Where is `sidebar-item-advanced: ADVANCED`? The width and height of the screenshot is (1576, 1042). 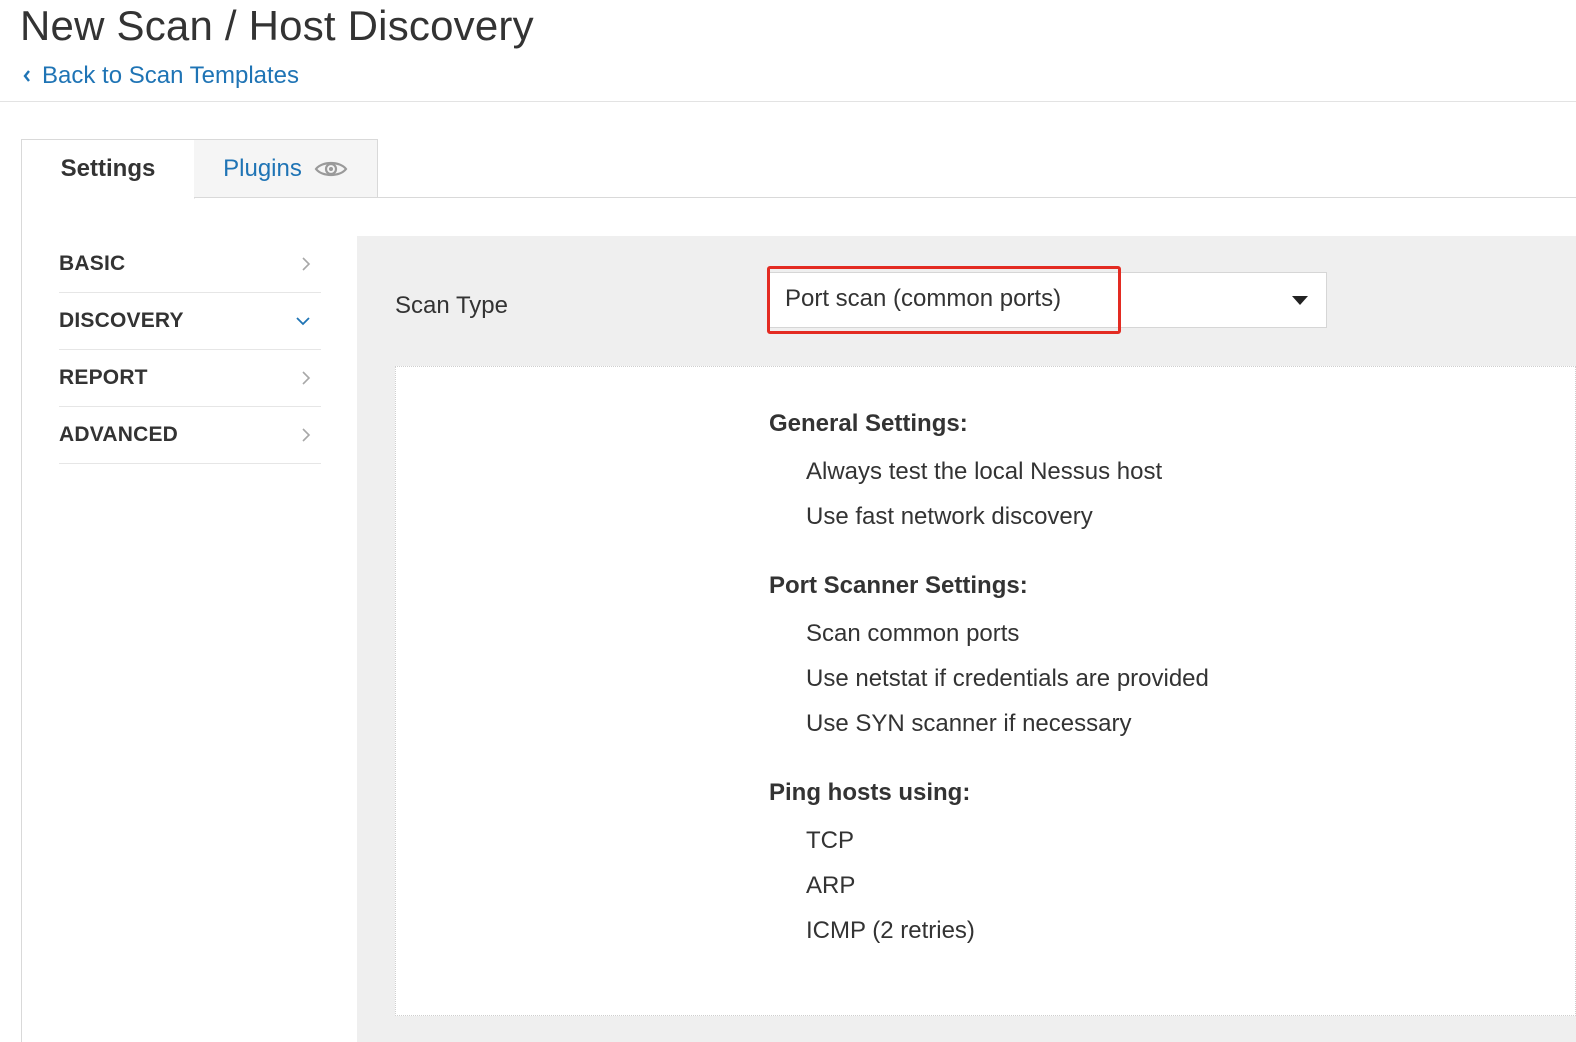 sidebar-item-advanced: ADVANCED is located at coordinates (190, 435).